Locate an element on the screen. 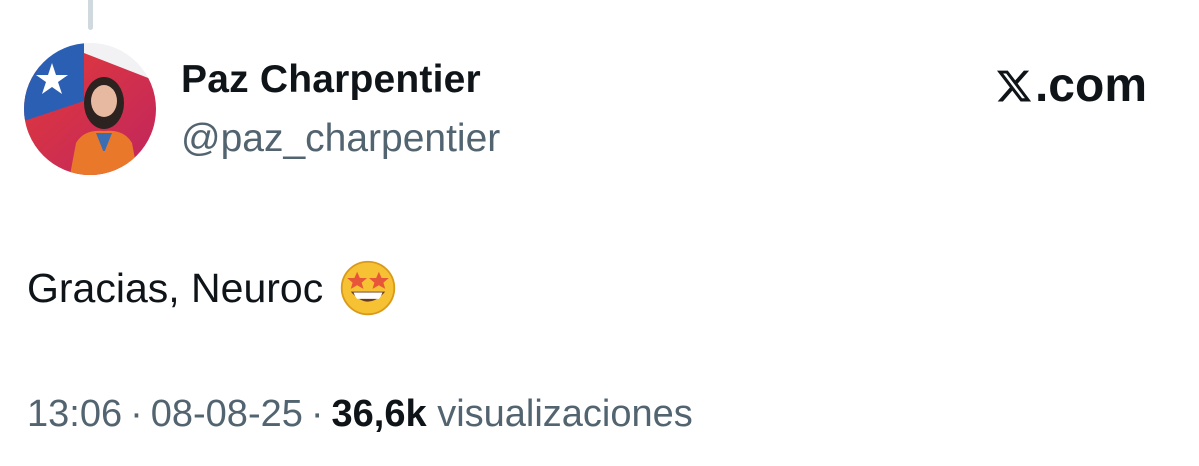 Image resolution: width=1199 pixels, height=466 pixels. tweet-date: 08-08-25 is located at coordinates (227, 414).